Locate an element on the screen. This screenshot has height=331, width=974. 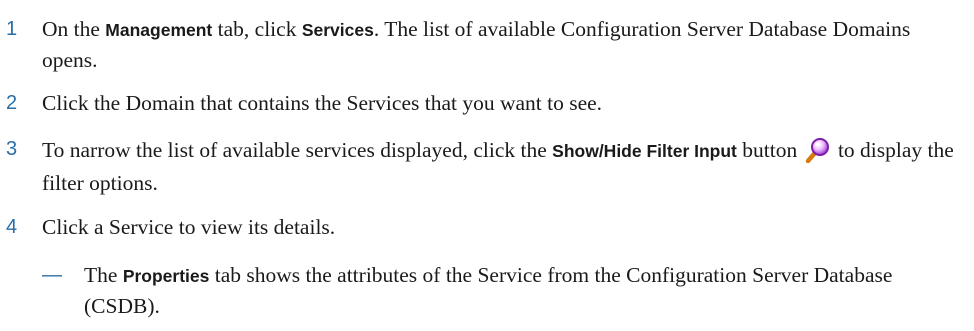
ui-term-show-hide-filter-input: Show/Hide Filter Input is located at coordinates (644, 151).